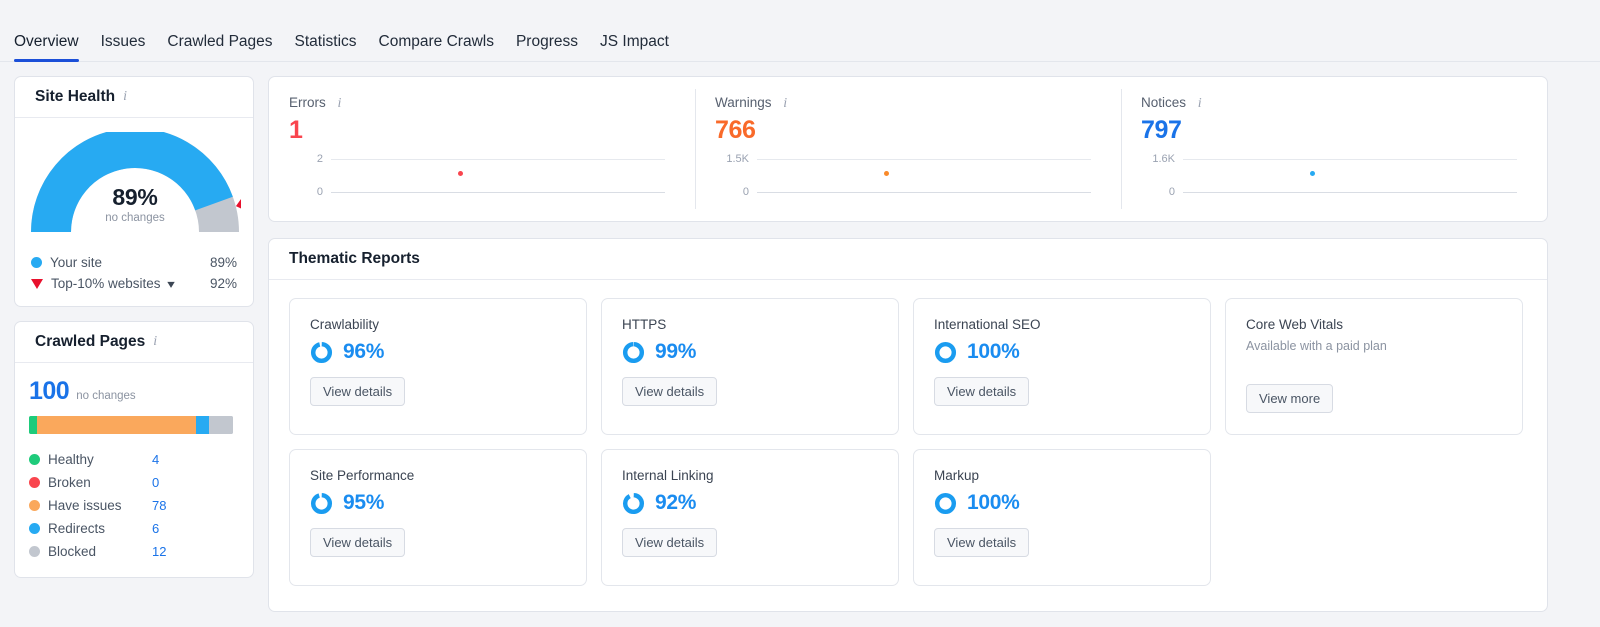 Image resolution: width=1600 pixels, height=627 pixels. I want to click on thematic-reports-header: Thematic Reports, so click(908, 259).